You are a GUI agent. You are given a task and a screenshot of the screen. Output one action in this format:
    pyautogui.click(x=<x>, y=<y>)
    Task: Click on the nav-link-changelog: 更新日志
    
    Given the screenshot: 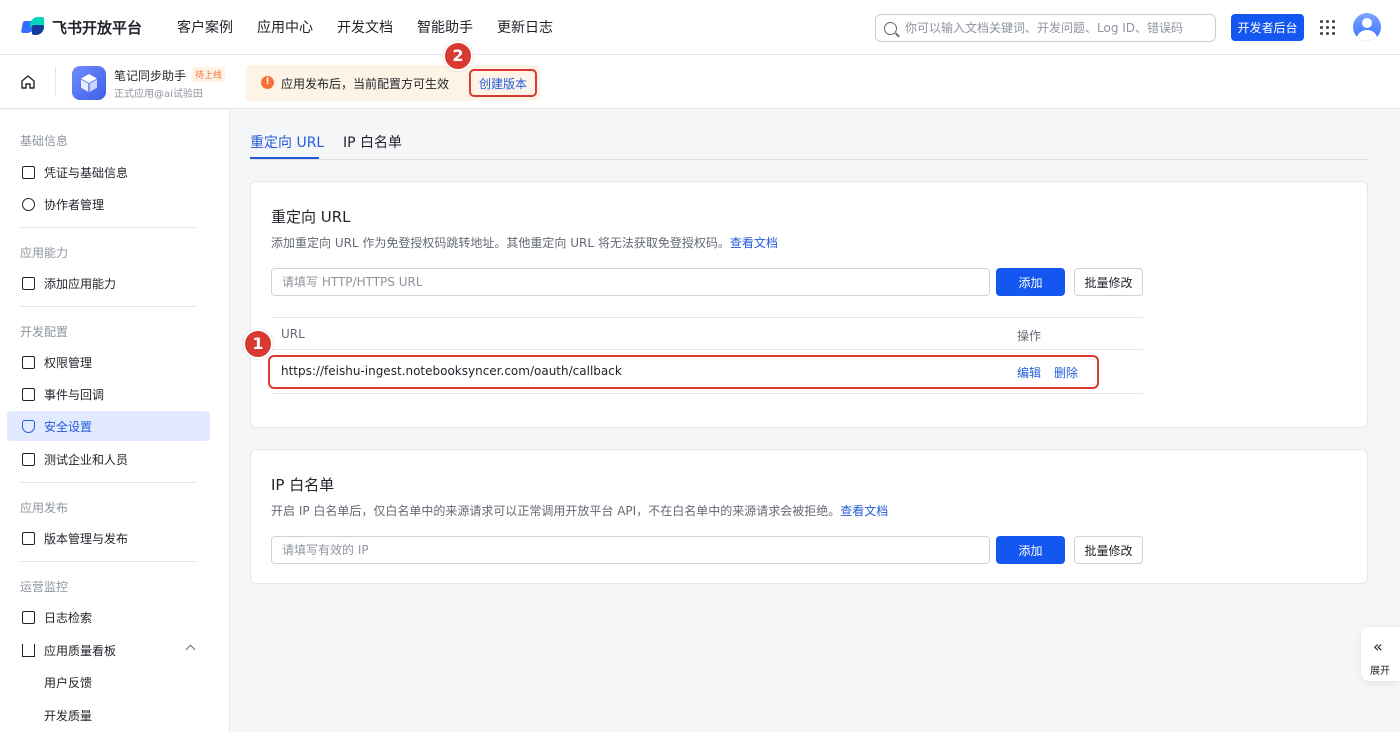 What is the action you would take?
    pyautogui.click(x=525, y=27)
    